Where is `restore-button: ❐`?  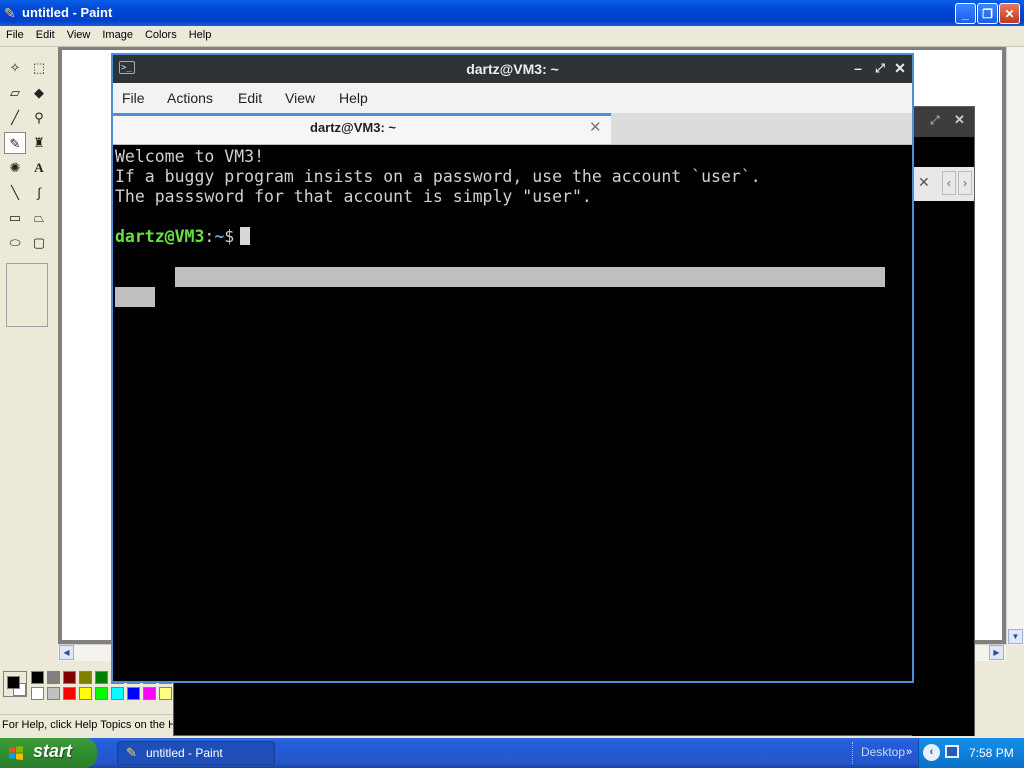
restore-button: ❐ is located at coordinates (987, 13).